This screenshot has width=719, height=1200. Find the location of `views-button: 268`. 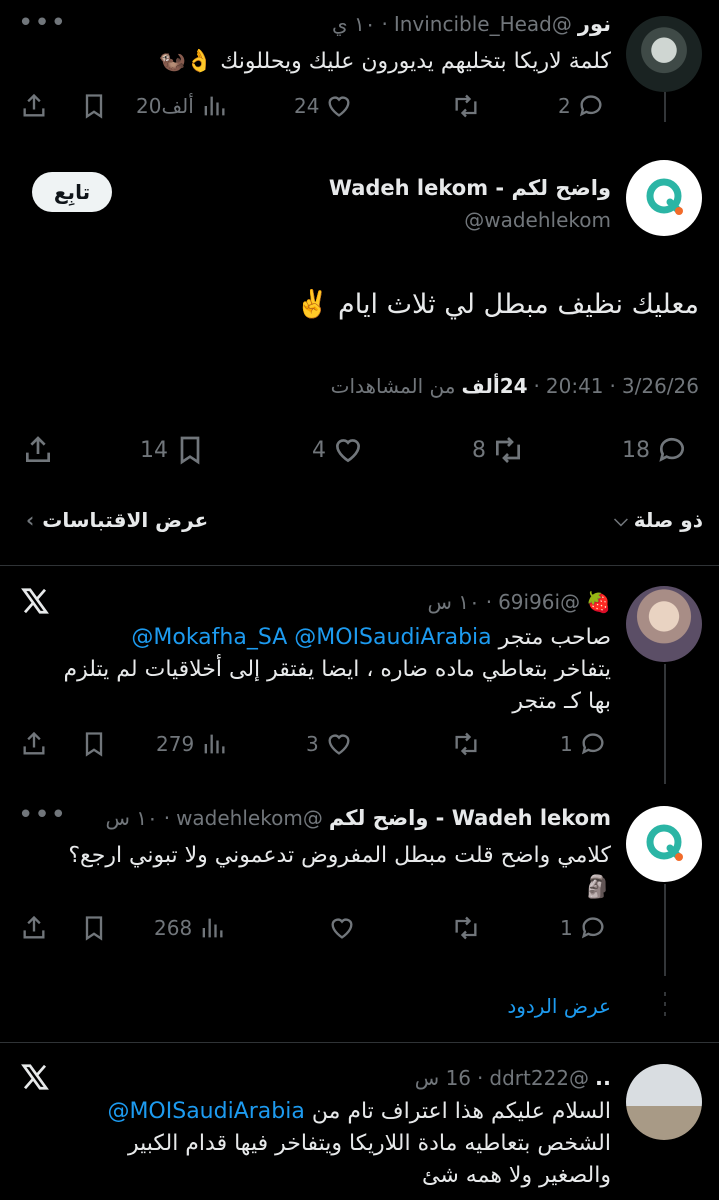

views-button: 268 is located at coordinates (190, 928).